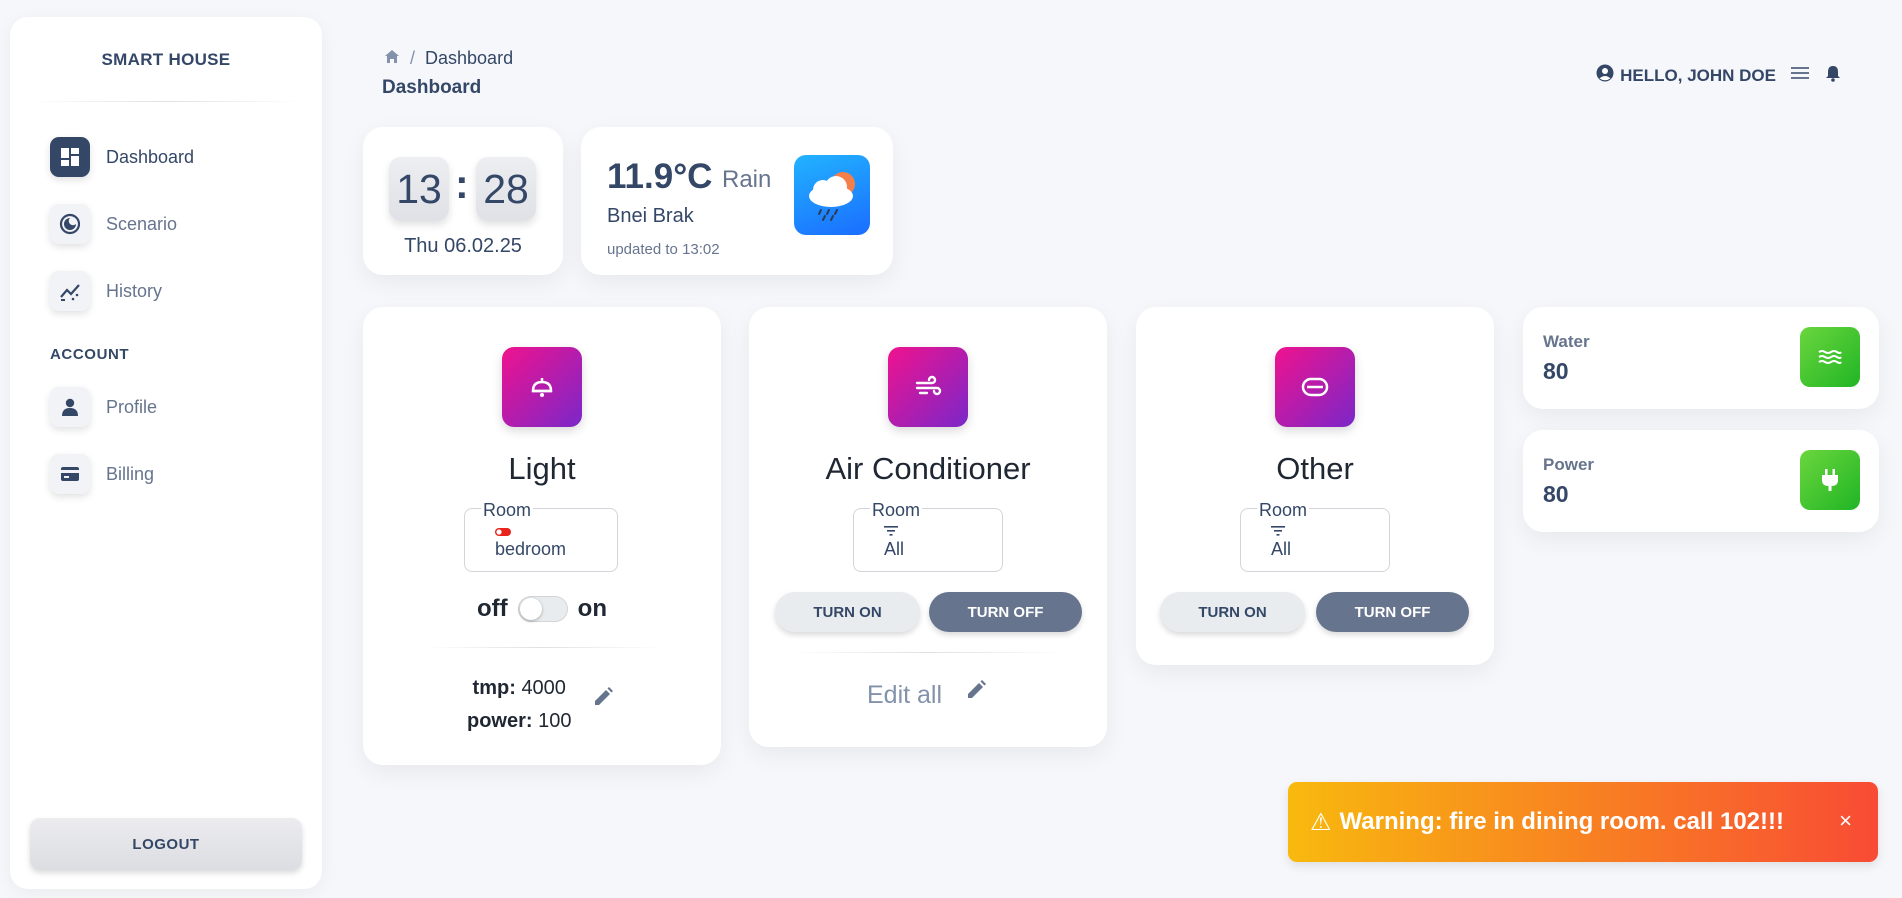 Image resolution: width=1902 pixels, height=898 pixels. Describe the element at coordinates (1800, 75) in the screenshot. I see `menu-icon` at that location.